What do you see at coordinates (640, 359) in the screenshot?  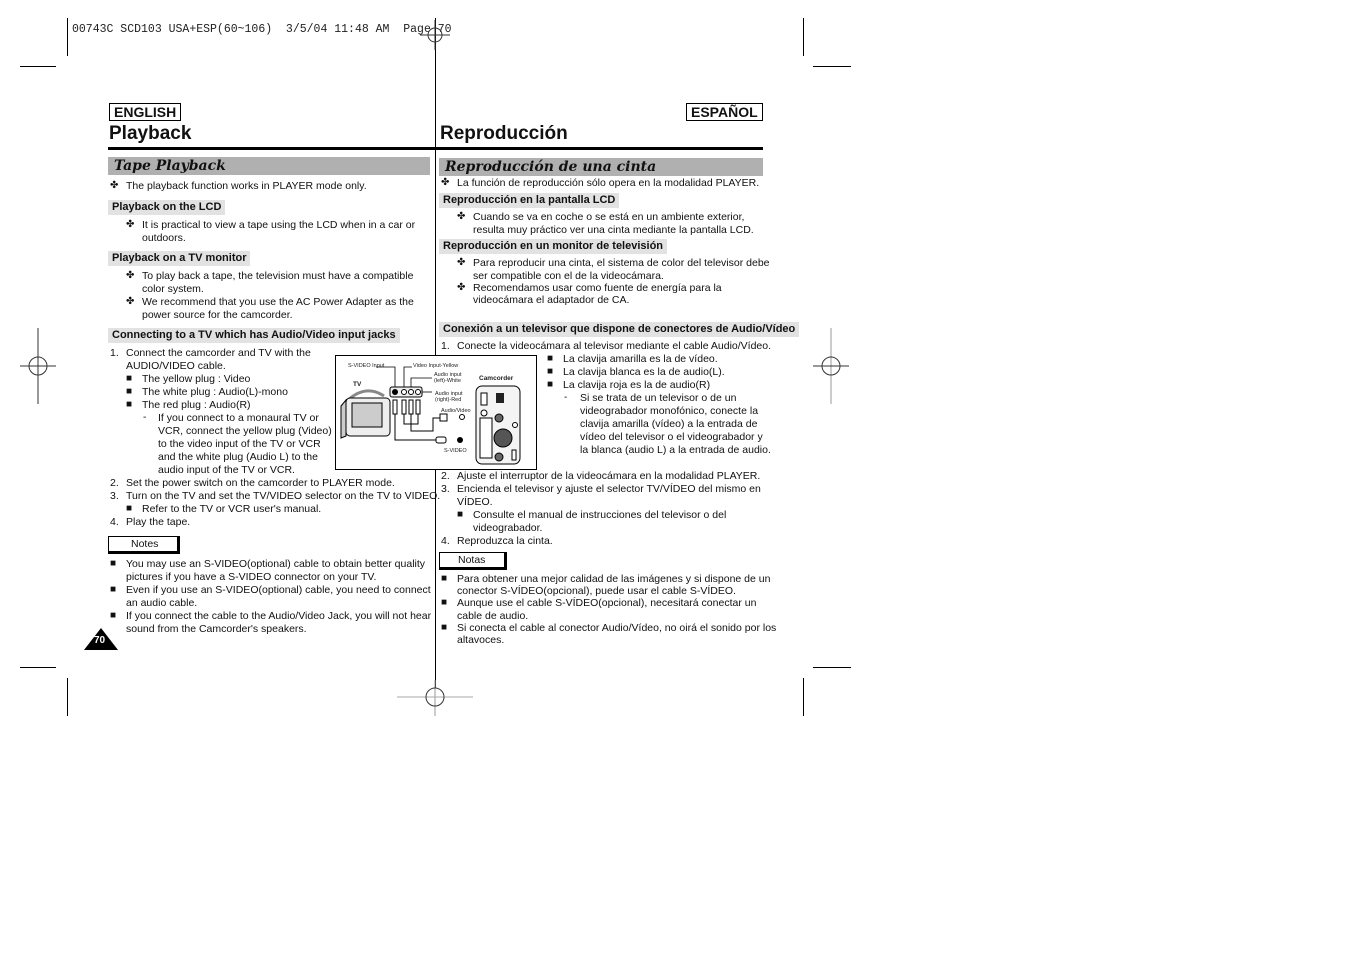 I see `plug-item: La clavija amarilla es la de vídeo.` at bounding box center [640, 359].